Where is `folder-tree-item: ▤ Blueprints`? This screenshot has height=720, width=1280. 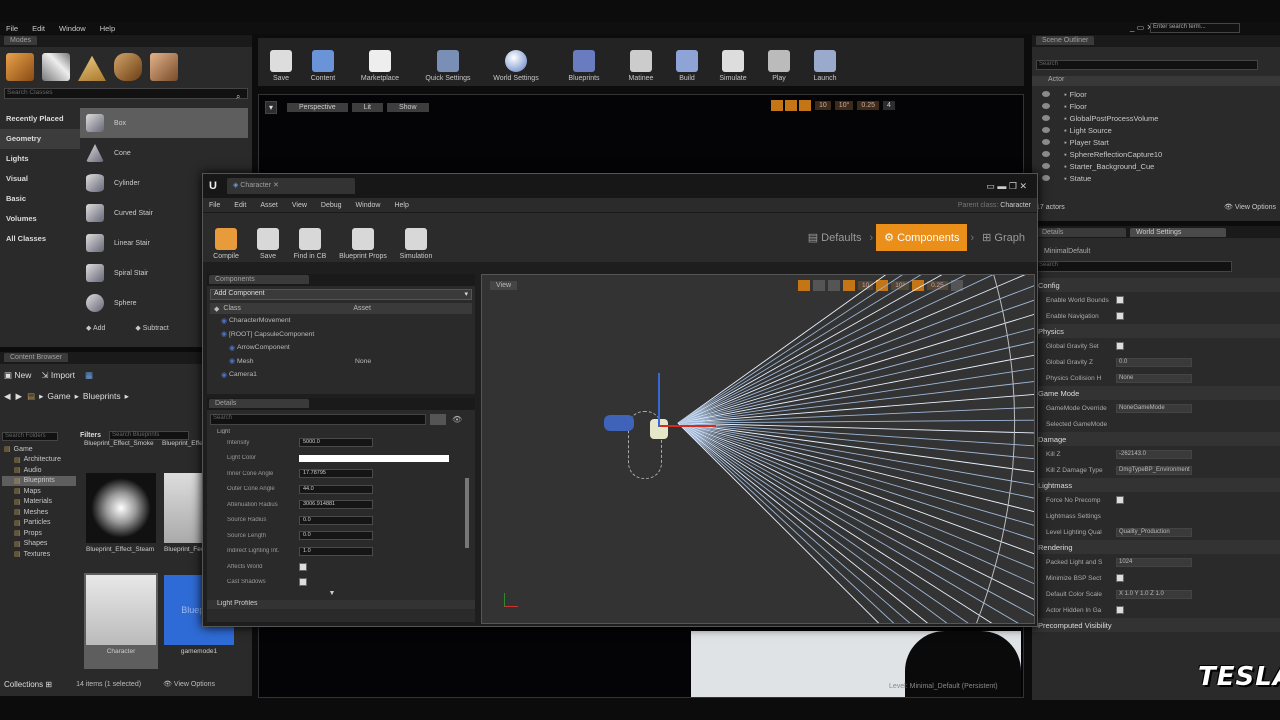
folder-tree-item: ▤ Blueprints is located at coordinates (39, 480).